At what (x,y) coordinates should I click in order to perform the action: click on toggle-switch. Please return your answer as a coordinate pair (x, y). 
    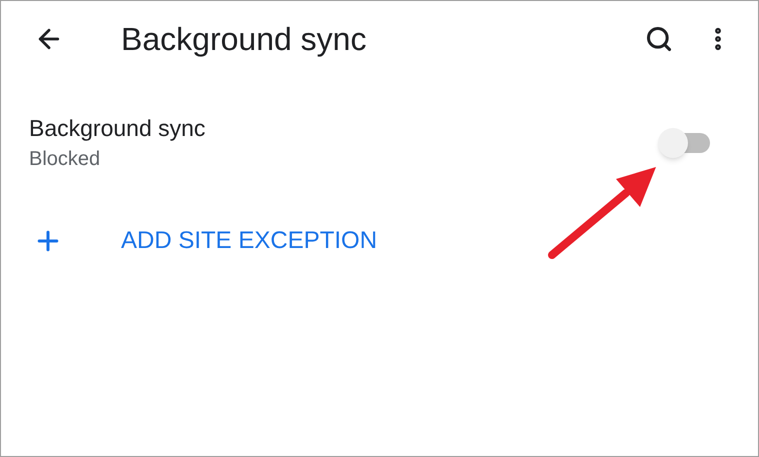
    Looking at the image, I should click on (685, 143).